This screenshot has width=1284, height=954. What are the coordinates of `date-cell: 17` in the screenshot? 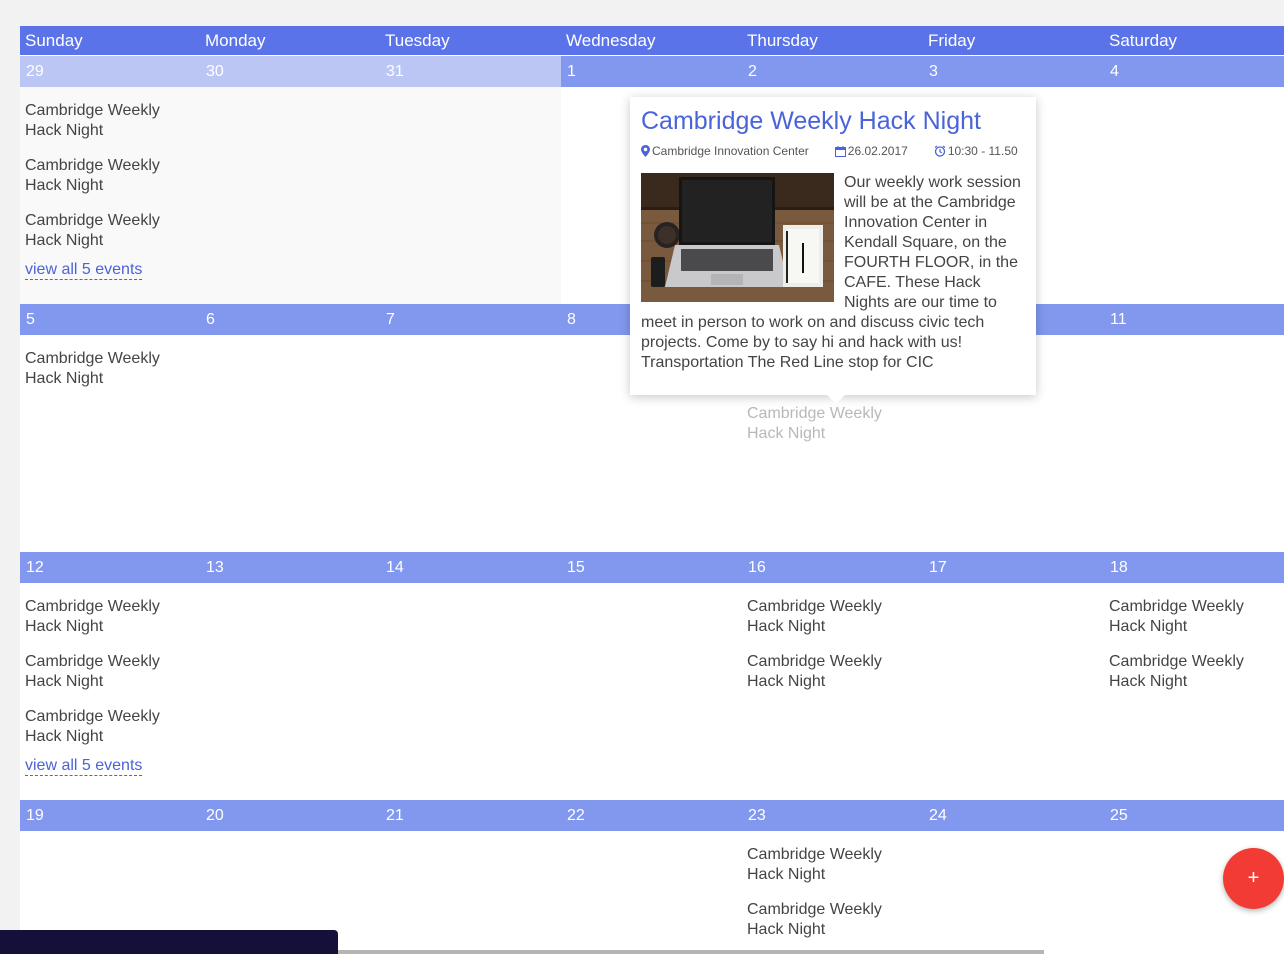 It's located at (1013, 567).